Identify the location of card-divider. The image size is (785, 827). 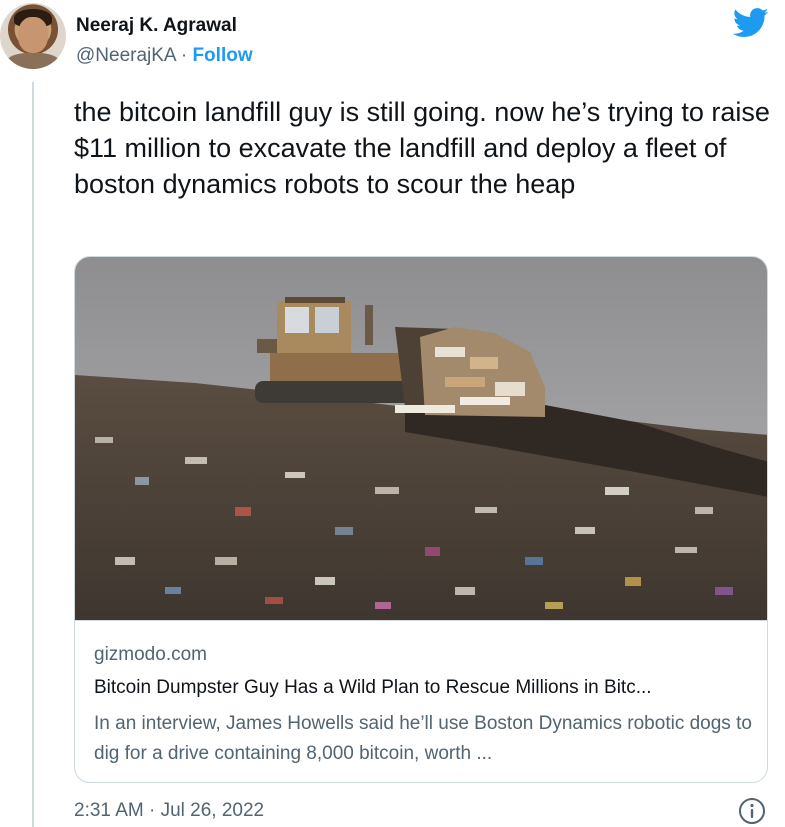
(421, 620).